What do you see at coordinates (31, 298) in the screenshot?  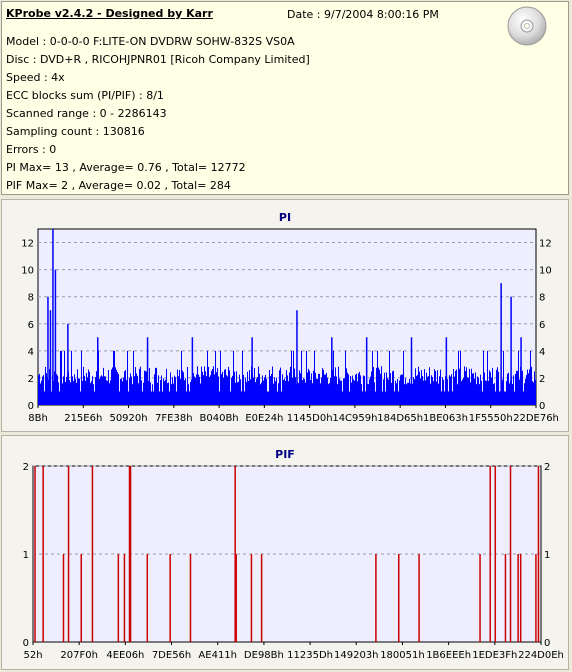 I see `pi-ytick-left: 8` at bounding box center [31, 298].